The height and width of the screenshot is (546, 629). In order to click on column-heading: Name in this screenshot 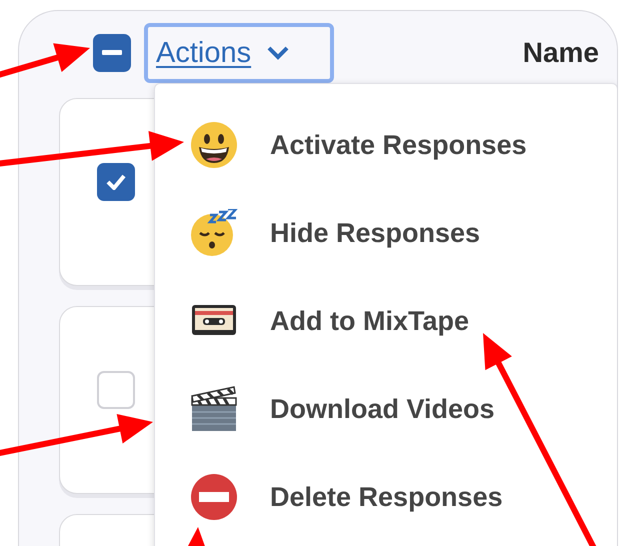, I will do `click(560, 53)`.